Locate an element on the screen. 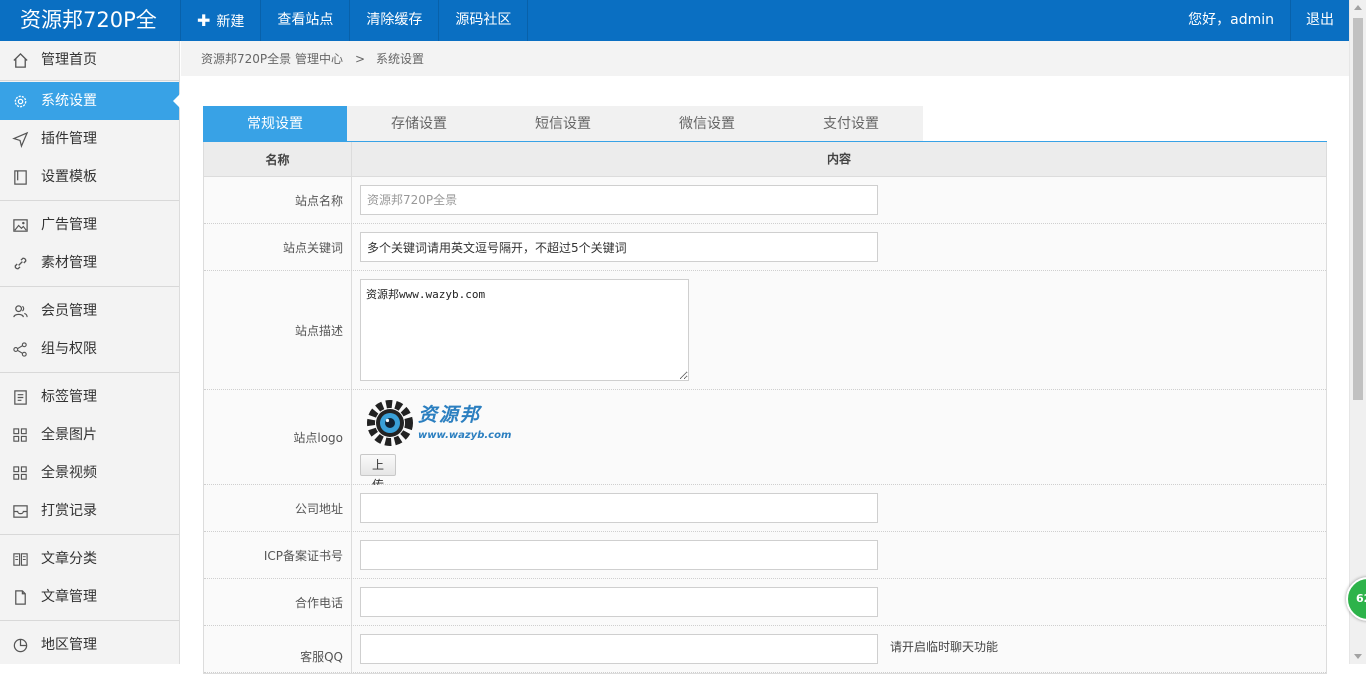 Image resolution: width=1366 pixels, height=674 pixels. sidebar-item-label: 文章管理 is located at coordinates (69, 597).